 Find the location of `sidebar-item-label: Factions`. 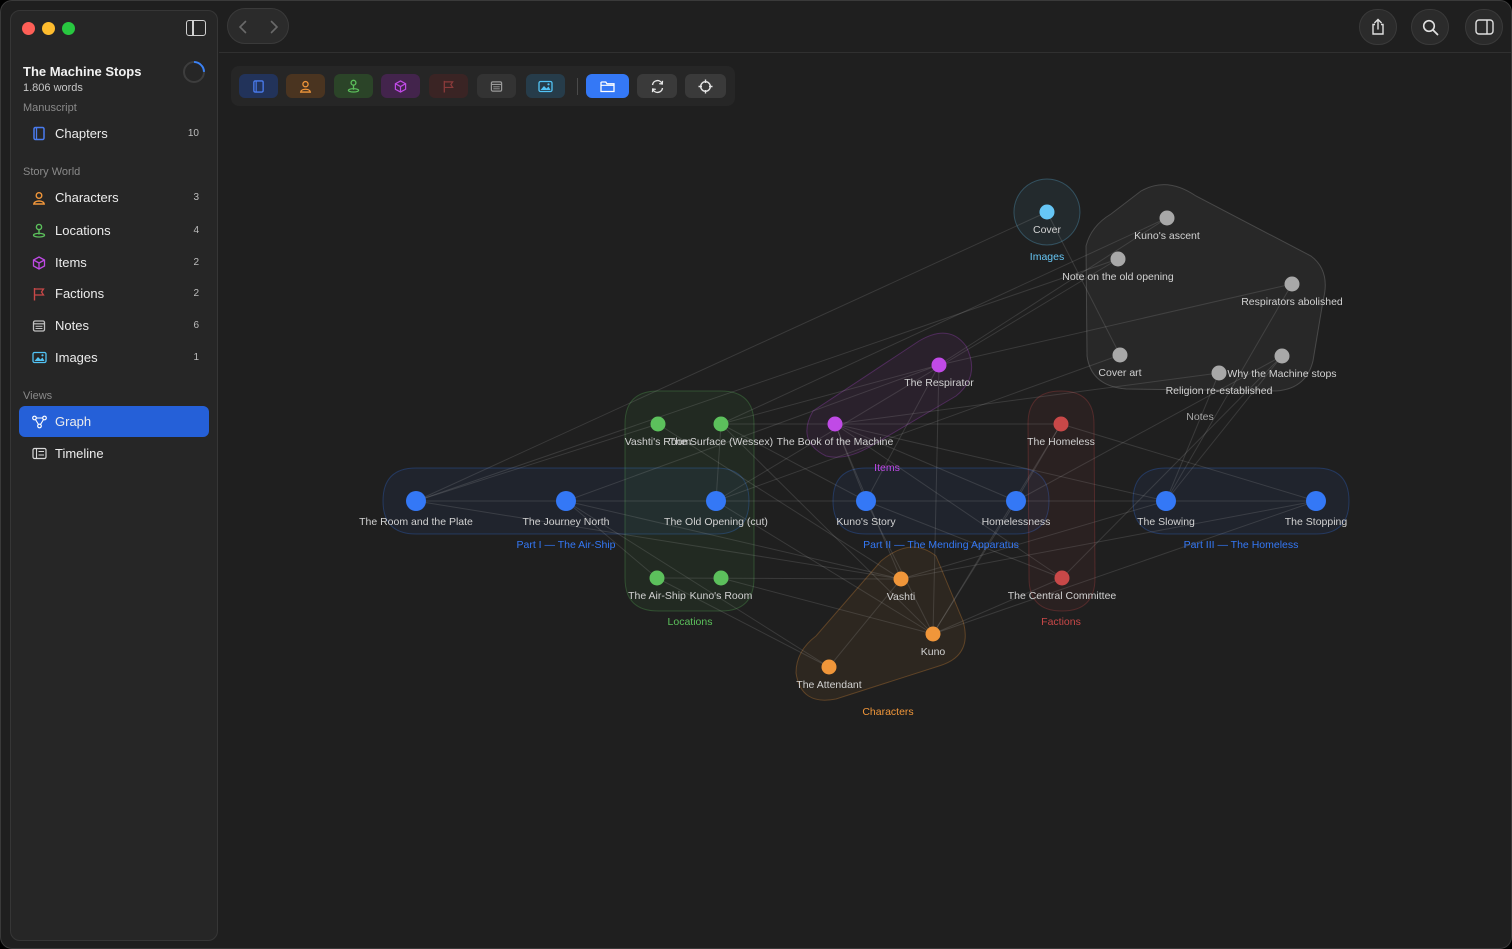

sidebar-item-label: Factions is located at coordinates (80, 293).